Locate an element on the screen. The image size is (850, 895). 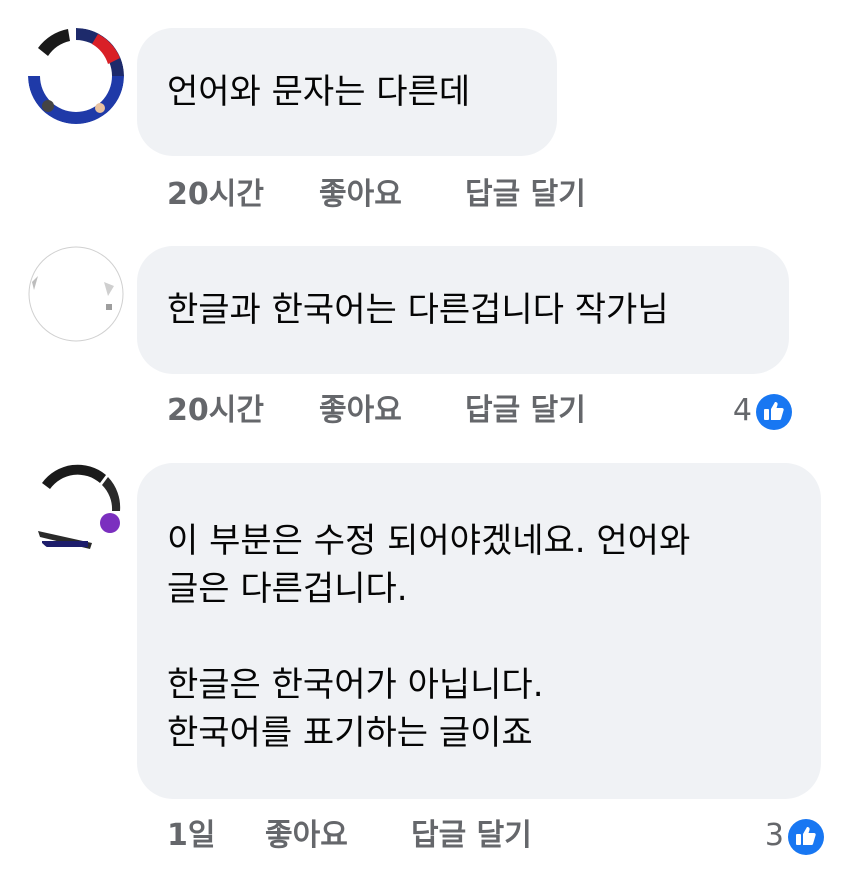
timestamp: 1일 is located at coordinates (191, 836).